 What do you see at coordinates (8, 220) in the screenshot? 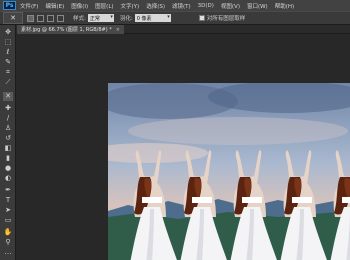
I see `shape-icon: ▭` at bounding box center [8, 220].